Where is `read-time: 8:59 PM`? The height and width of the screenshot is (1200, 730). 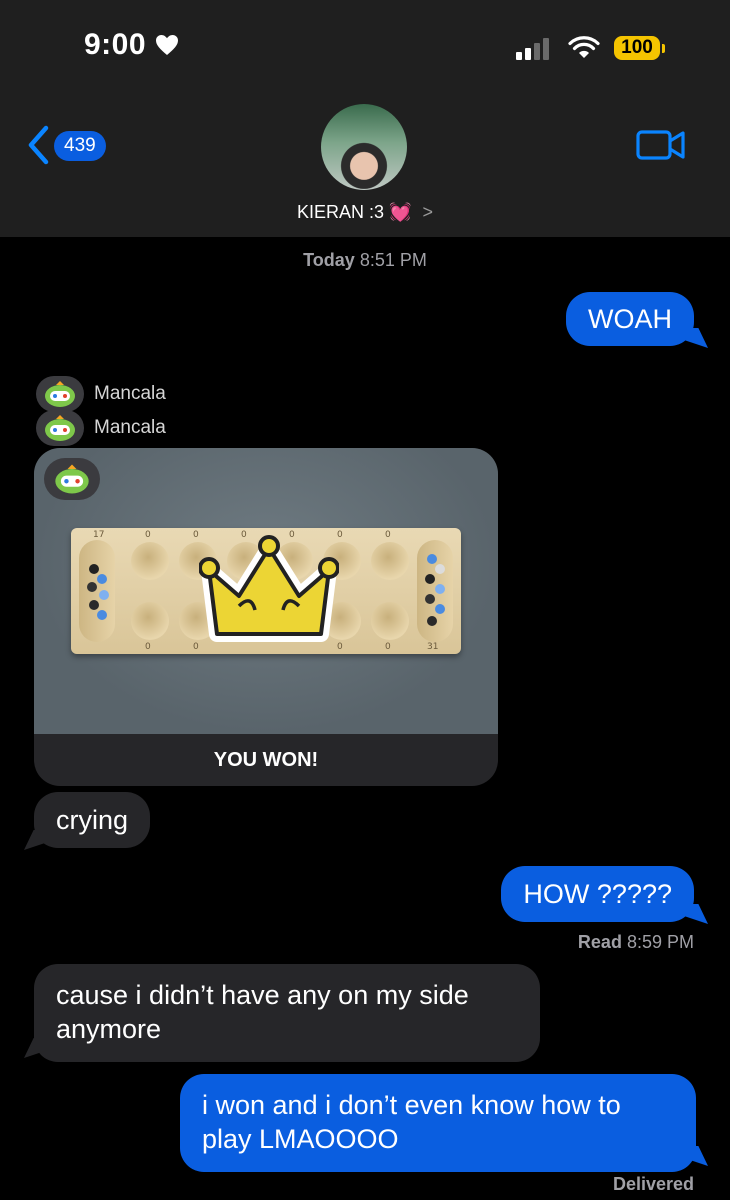 read-time: 8:59 PM is located at coordinates (660, 942).